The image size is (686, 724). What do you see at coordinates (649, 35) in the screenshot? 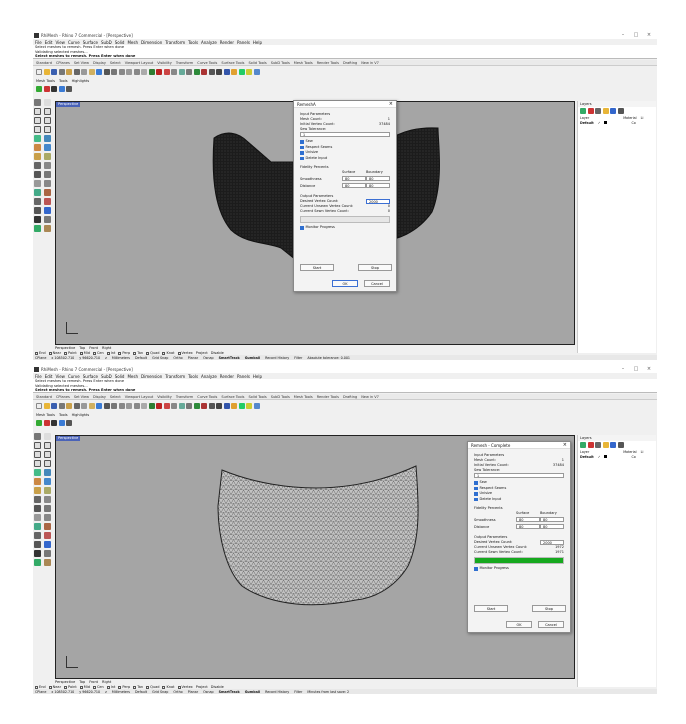
I see `close-icon: ×` at bounding box center [649, 35].